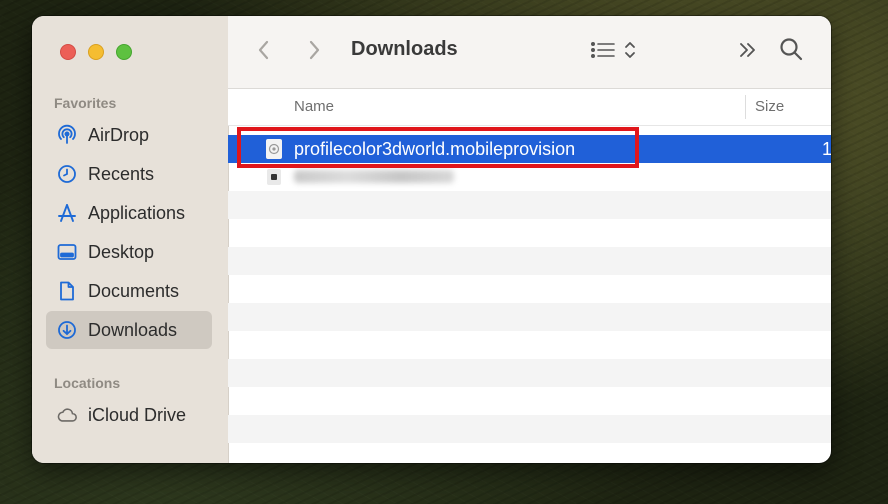 The image size is (888, 504). Describe the element at coordinates (68, 52) in the screenshot. I see `close-window-button` at that location.